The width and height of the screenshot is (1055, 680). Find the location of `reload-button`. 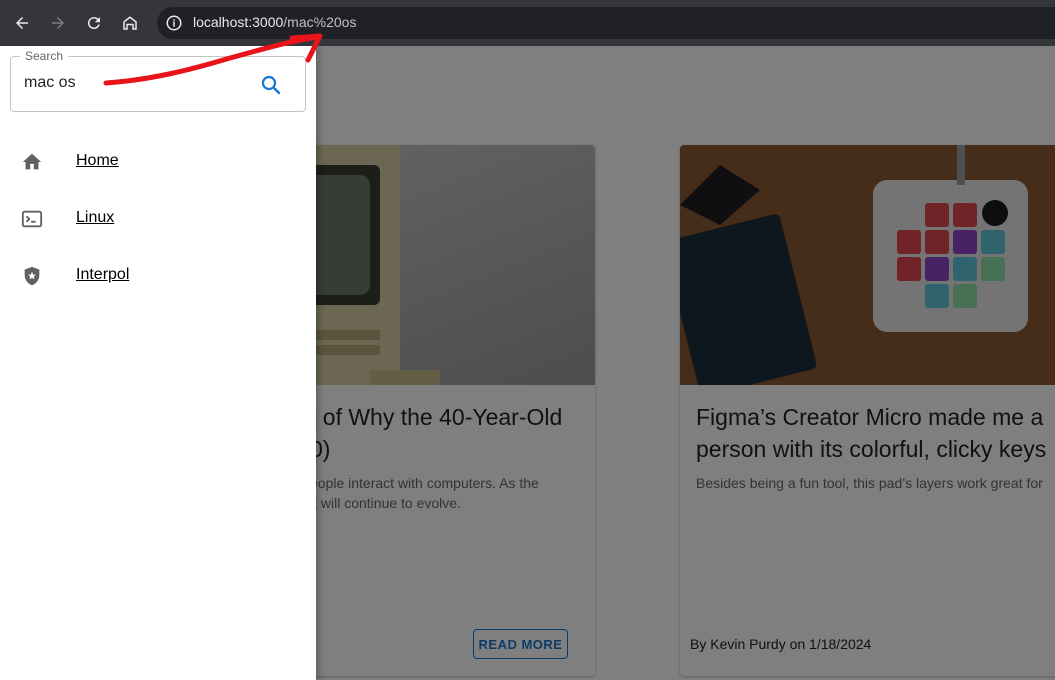

reload-button is located at coordinates (94, 23).